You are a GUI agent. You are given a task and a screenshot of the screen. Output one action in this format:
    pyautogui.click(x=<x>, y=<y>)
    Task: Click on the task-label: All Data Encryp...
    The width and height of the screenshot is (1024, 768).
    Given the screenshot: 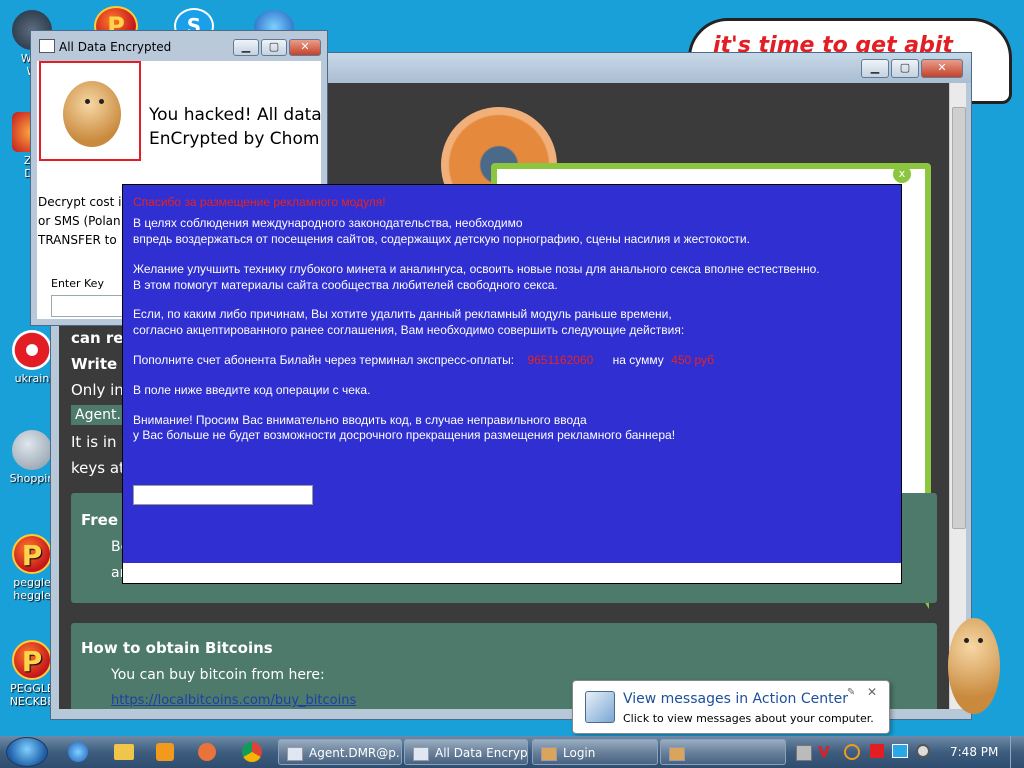 What is the action you would take?
    pyautogui.click(x=481, y=753)
    